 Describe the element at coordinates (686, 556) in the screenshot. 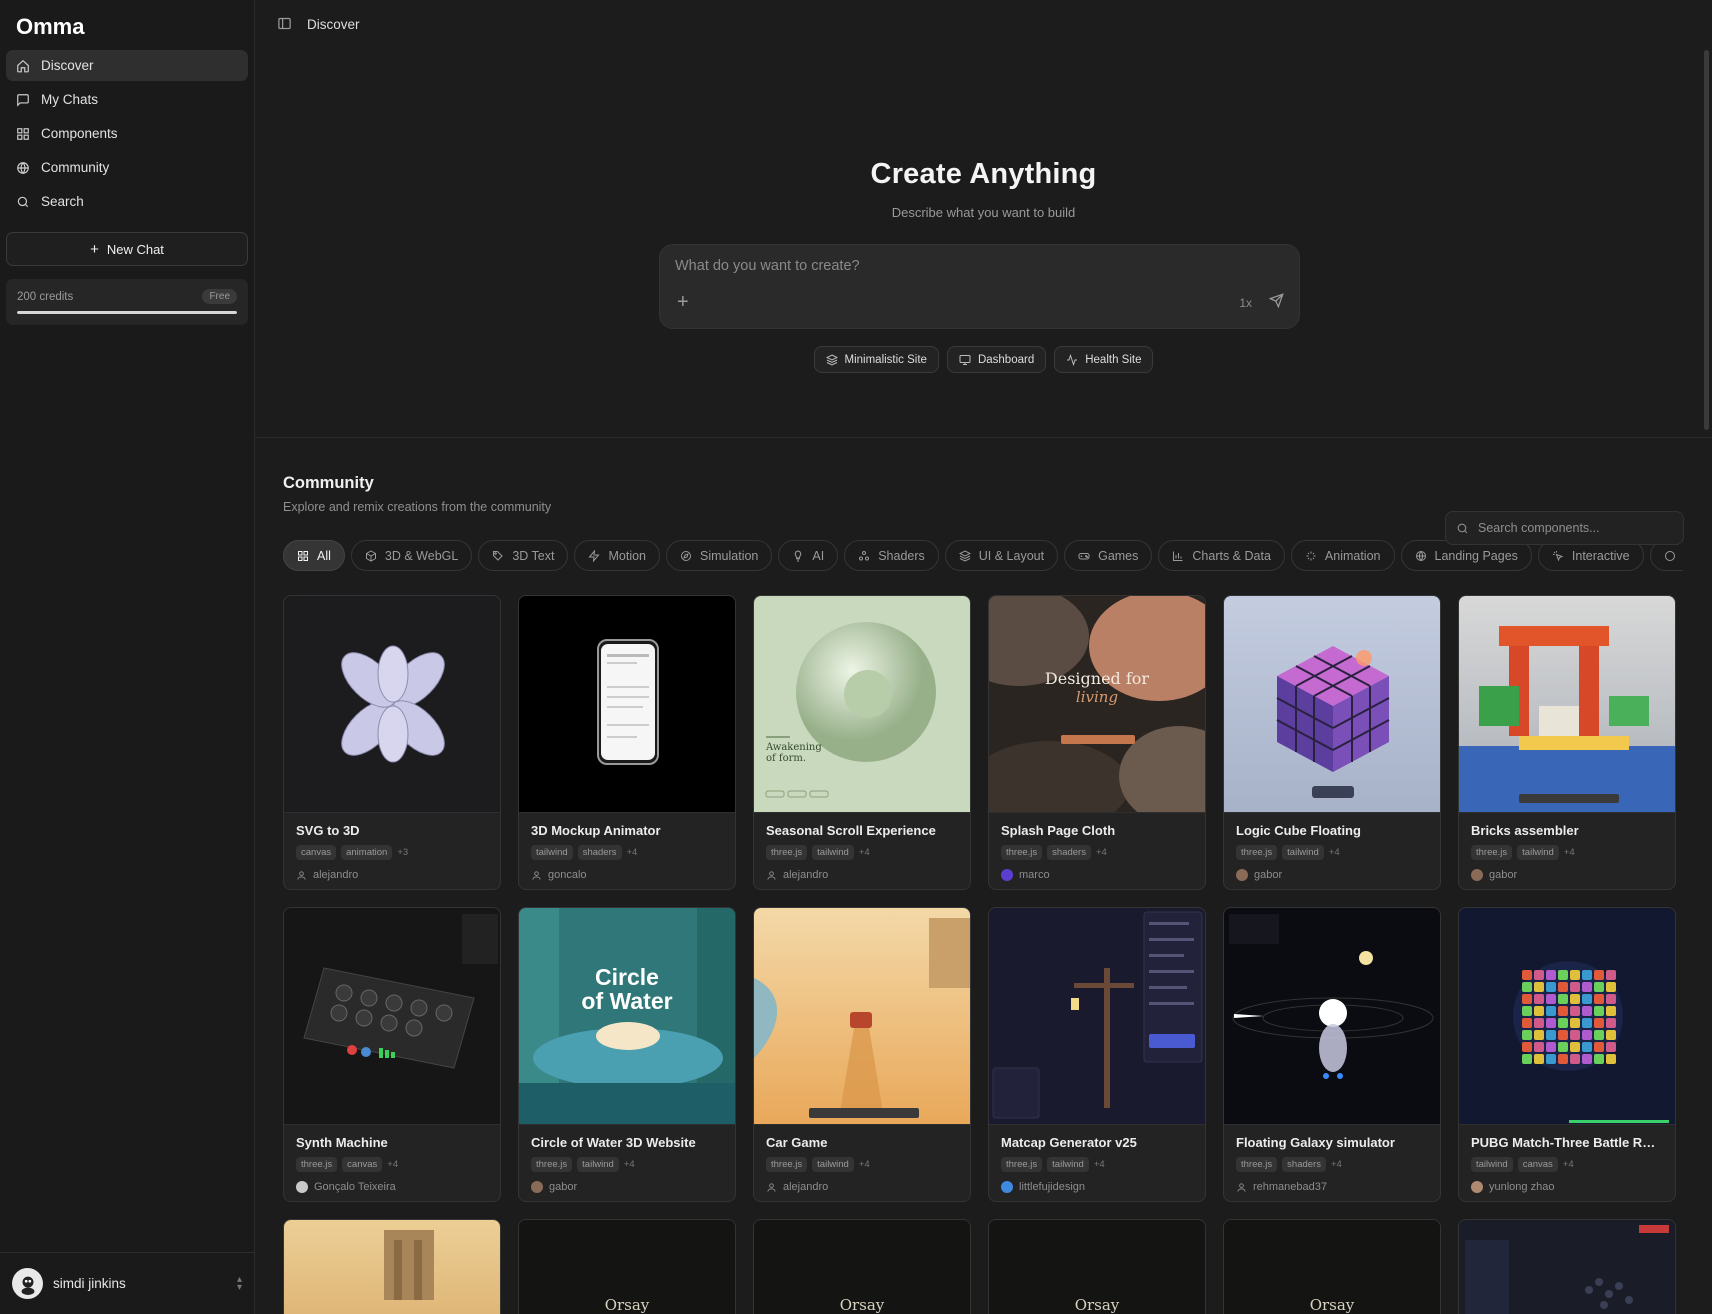

I see `compass-icon` at that location.